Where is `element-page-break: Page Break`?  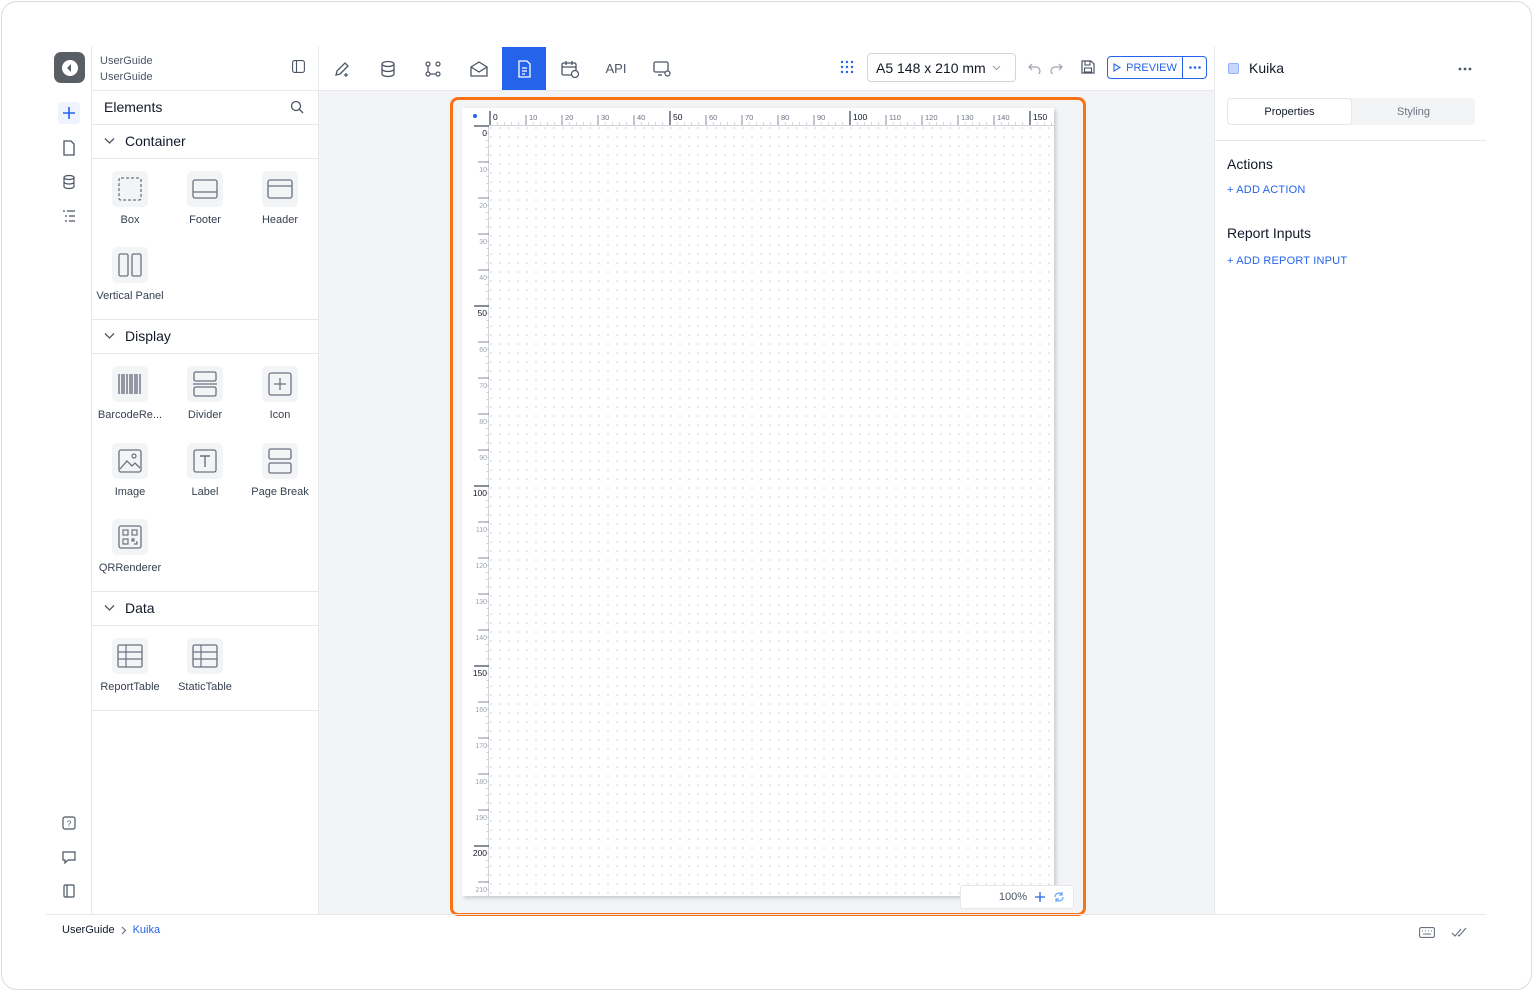
element-page-break: Page Break is located at coordinates (280, 470).